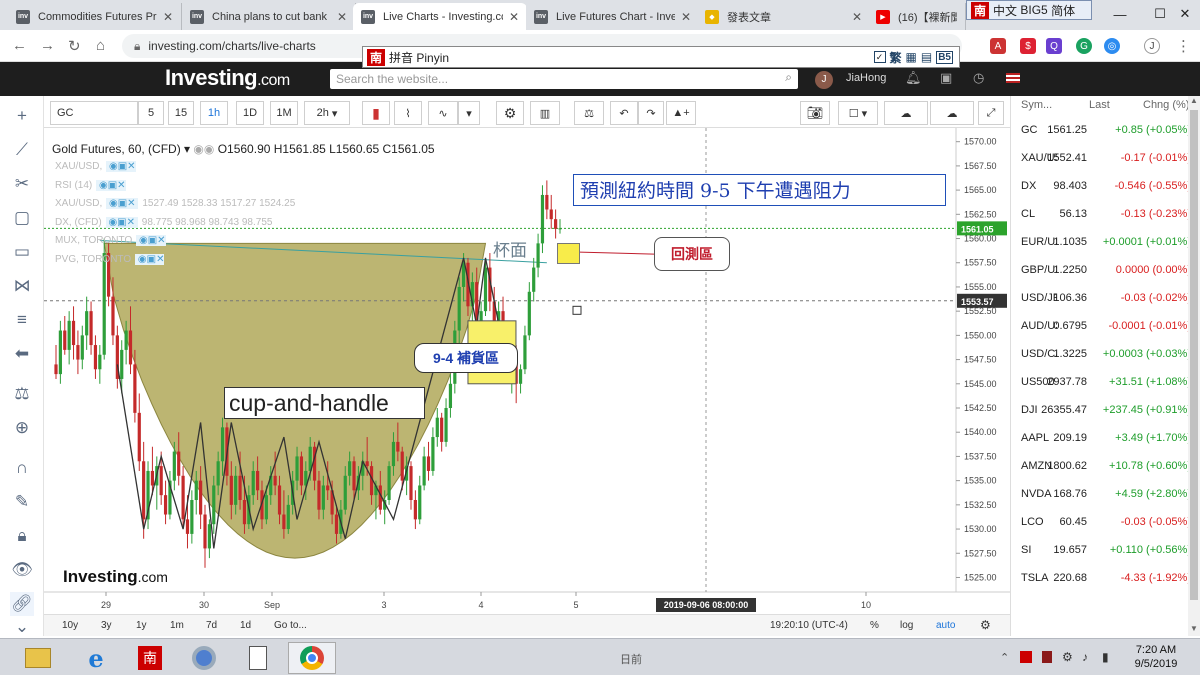  I want to click on user-name: JiaHong, so click(866, 78).